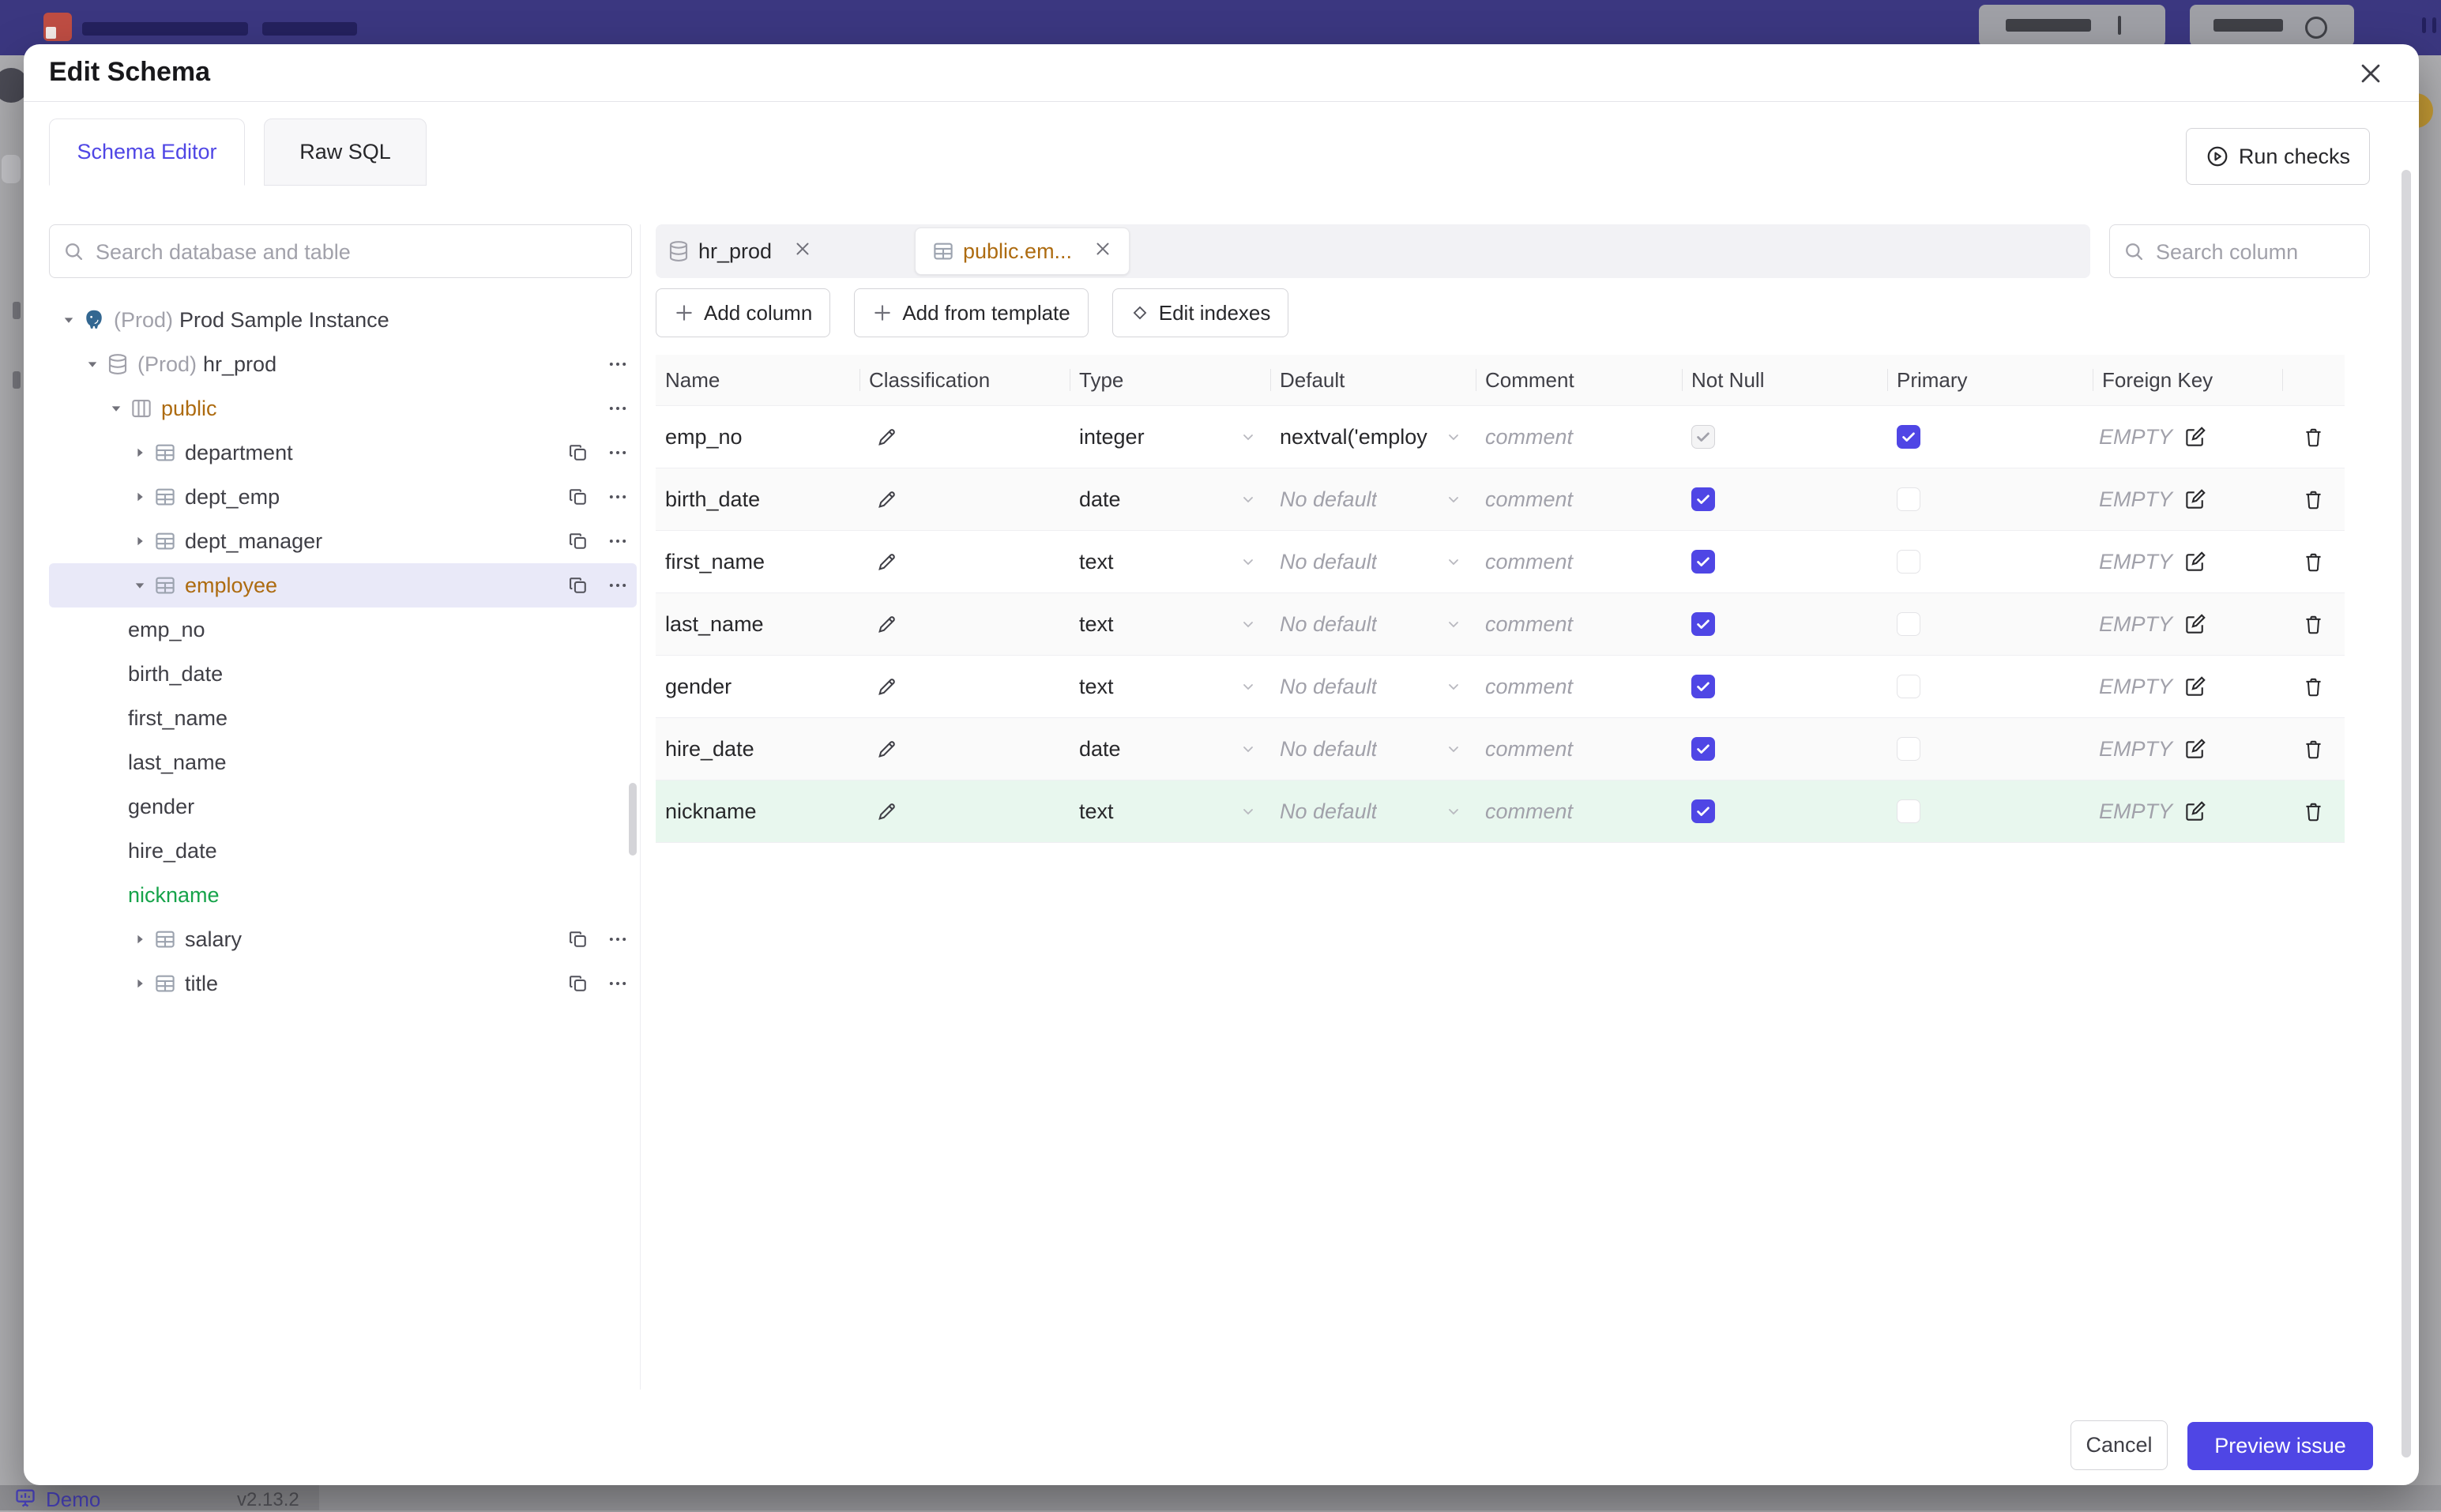 This screenshot has height=1512, width=2441. Describe the element at coordinates (740, 251) in the screenshot. I see `editor-tab-hr_prod: hr_prod` at that location.